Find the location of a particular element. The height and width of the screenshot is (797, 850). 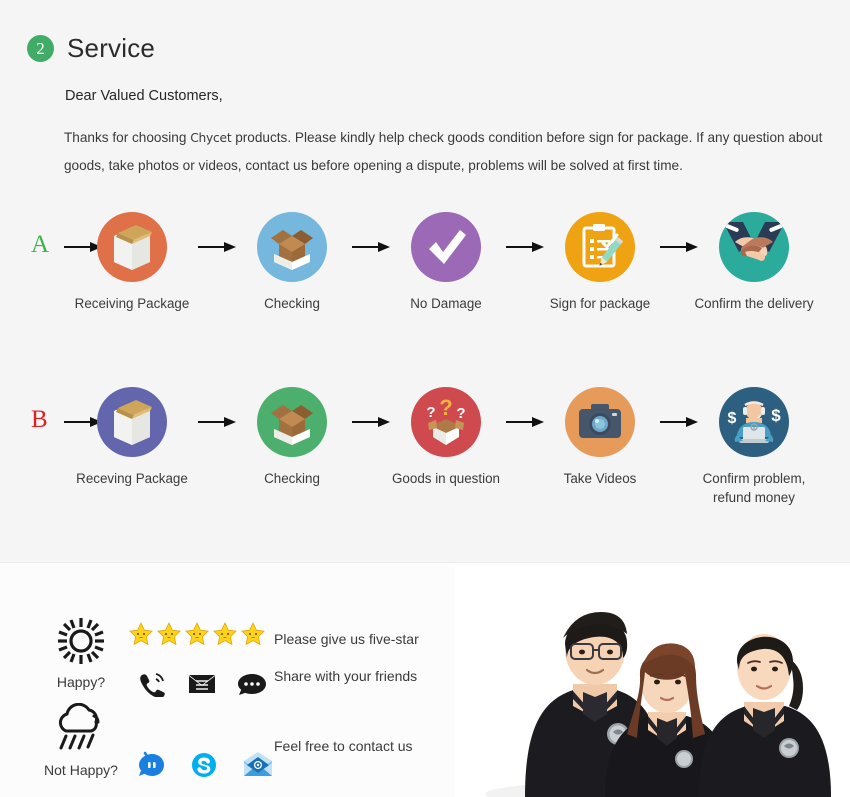

flow-row-b-tag: B is located at coordinates (39, 419).